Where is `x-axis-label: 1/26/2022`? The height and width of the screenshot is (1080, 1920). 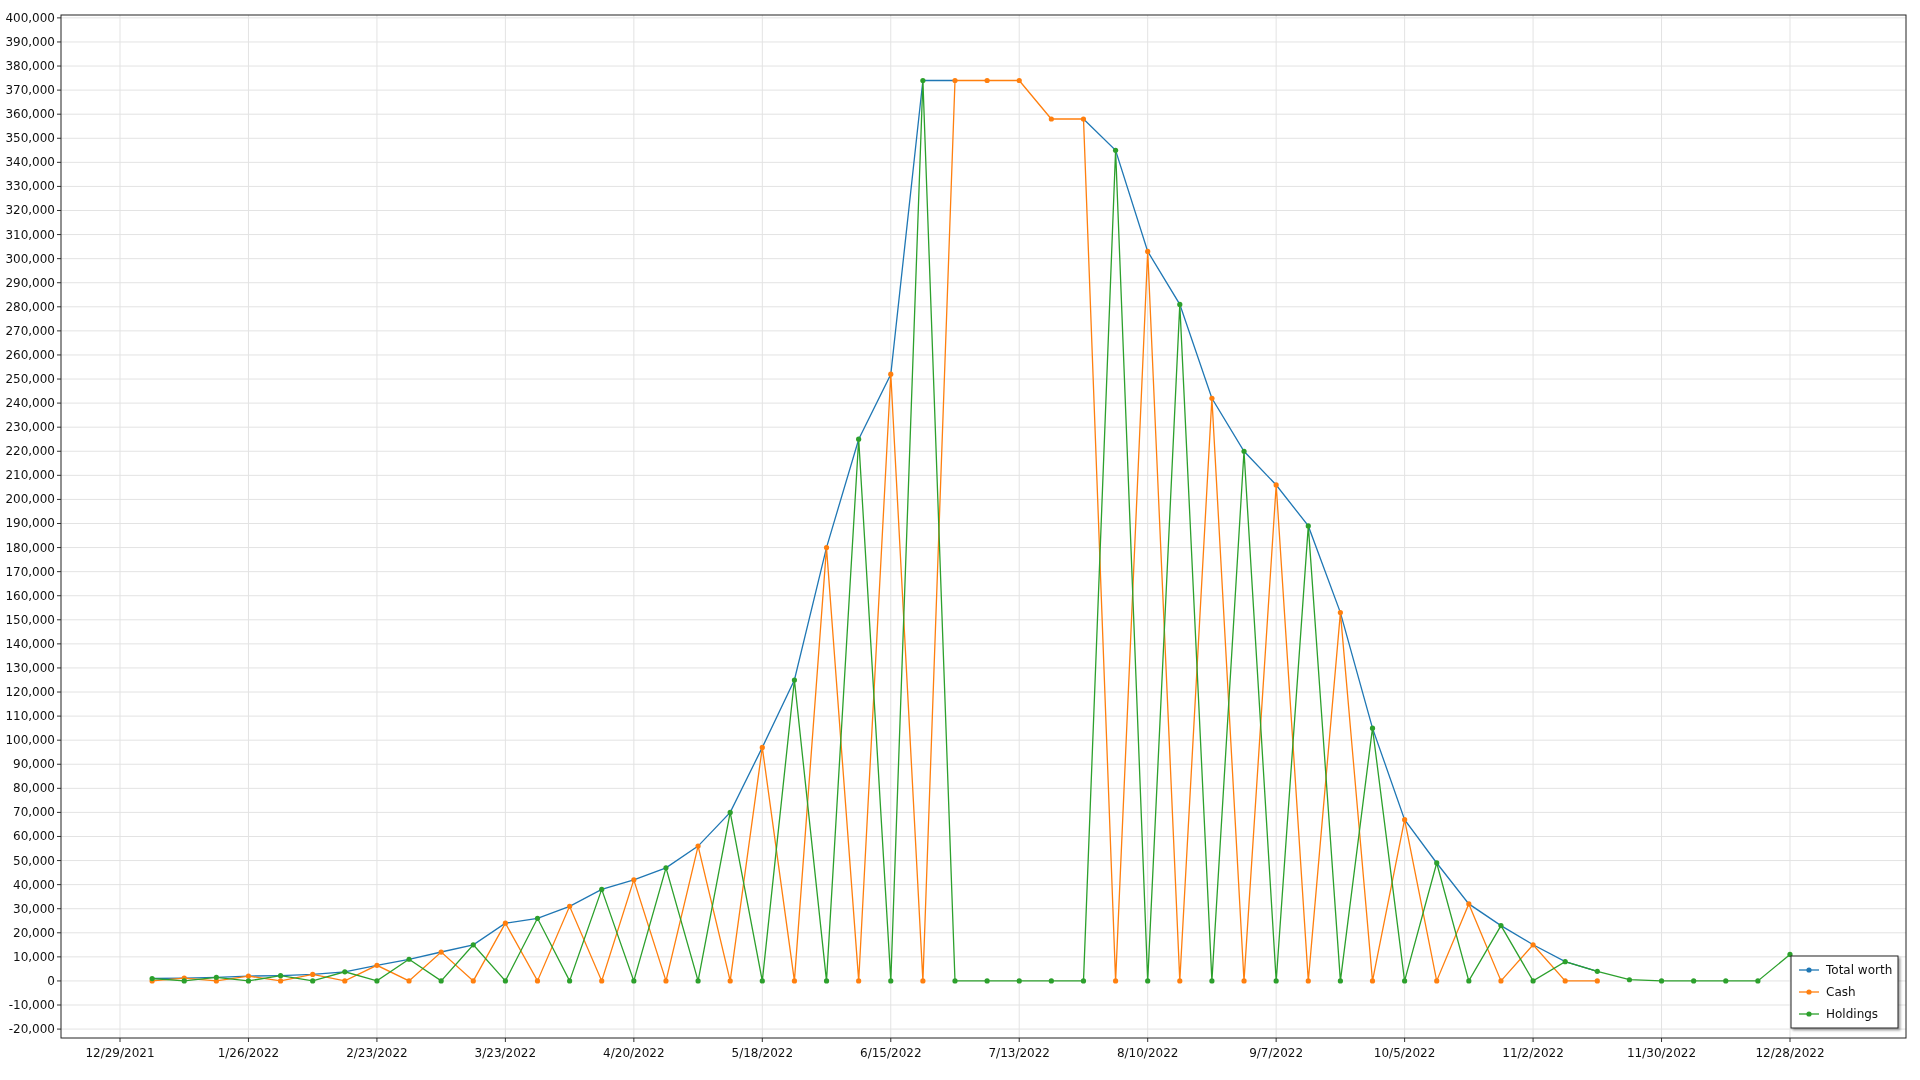
x-axis-label: 1/26/2022 is located at coordinates (248, 1053).